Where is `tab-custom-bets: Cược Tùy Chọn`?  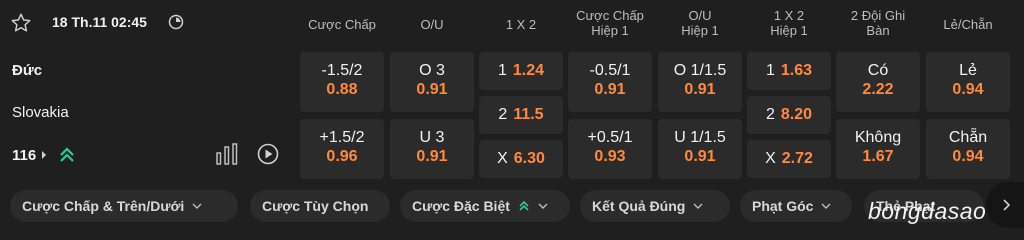
tab-custom-bets: Cược Tùy Chọn is located at coordinates (320, 206).